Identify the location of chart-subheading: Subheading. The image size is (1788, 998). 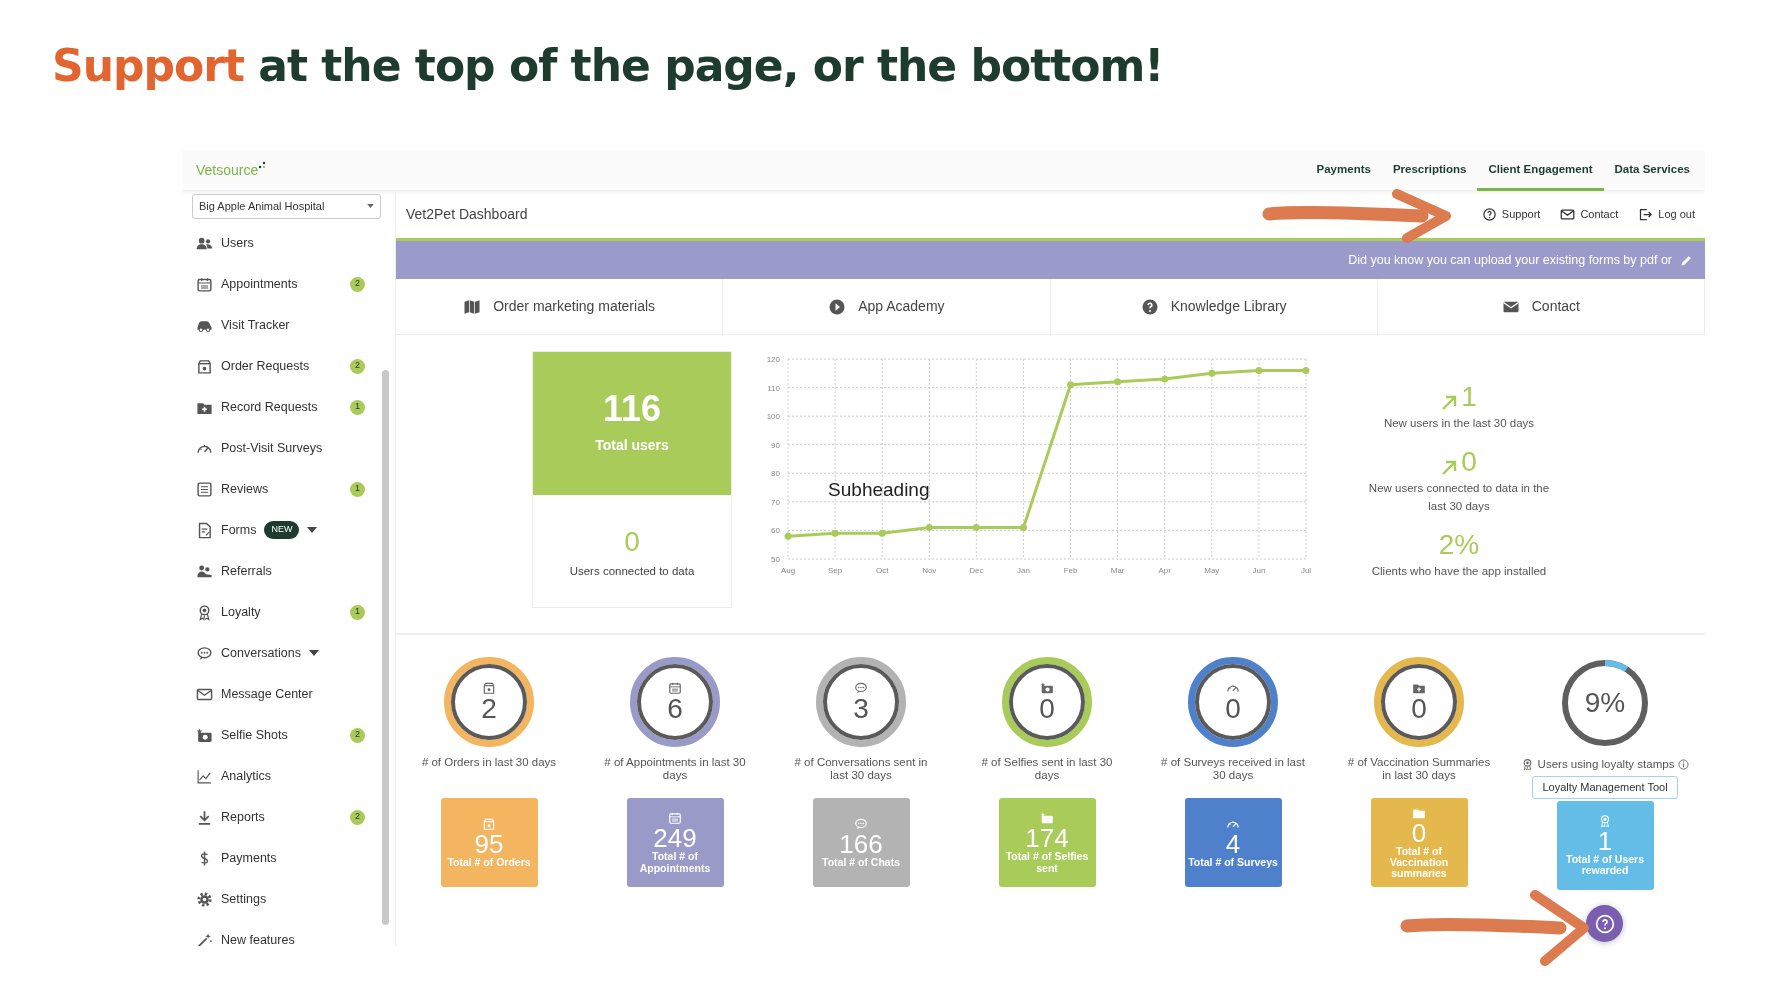
(879, 490).